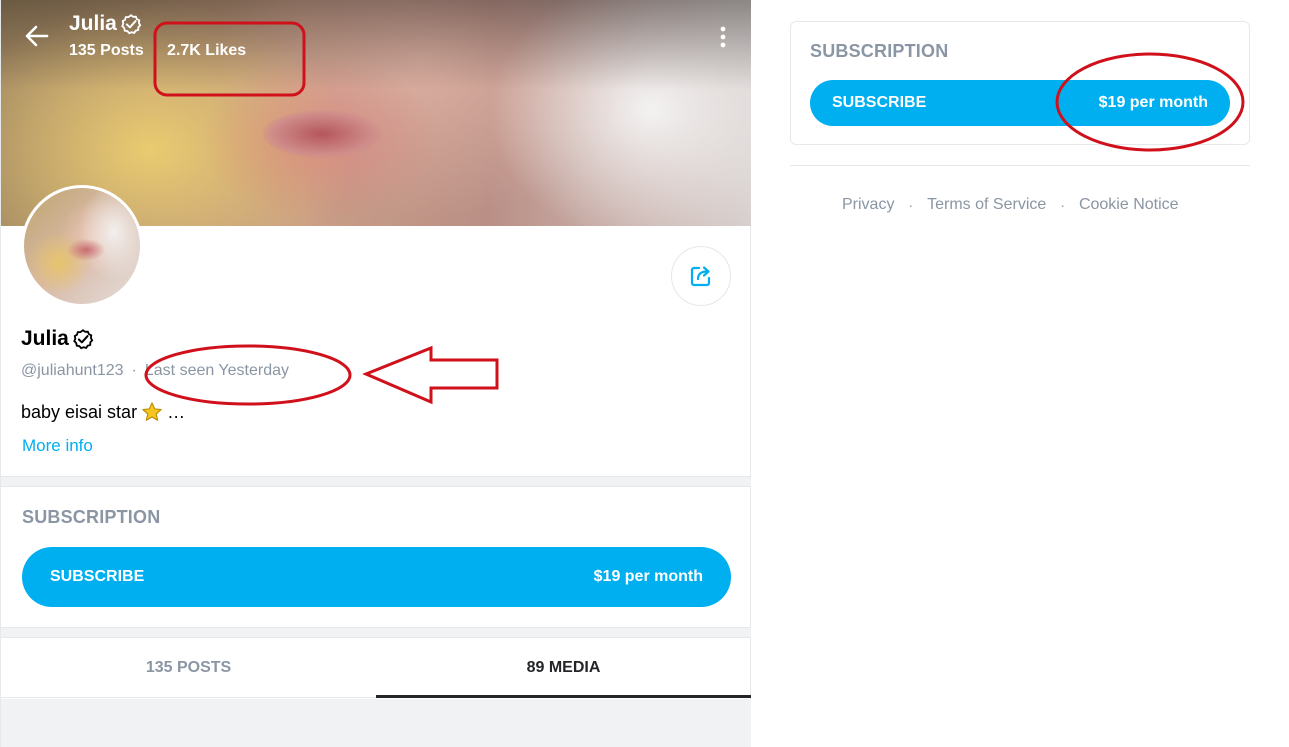 The image size is (1289, 747). I want to click on last-seen-status: Last seen Yesterday, so click(216, 370).